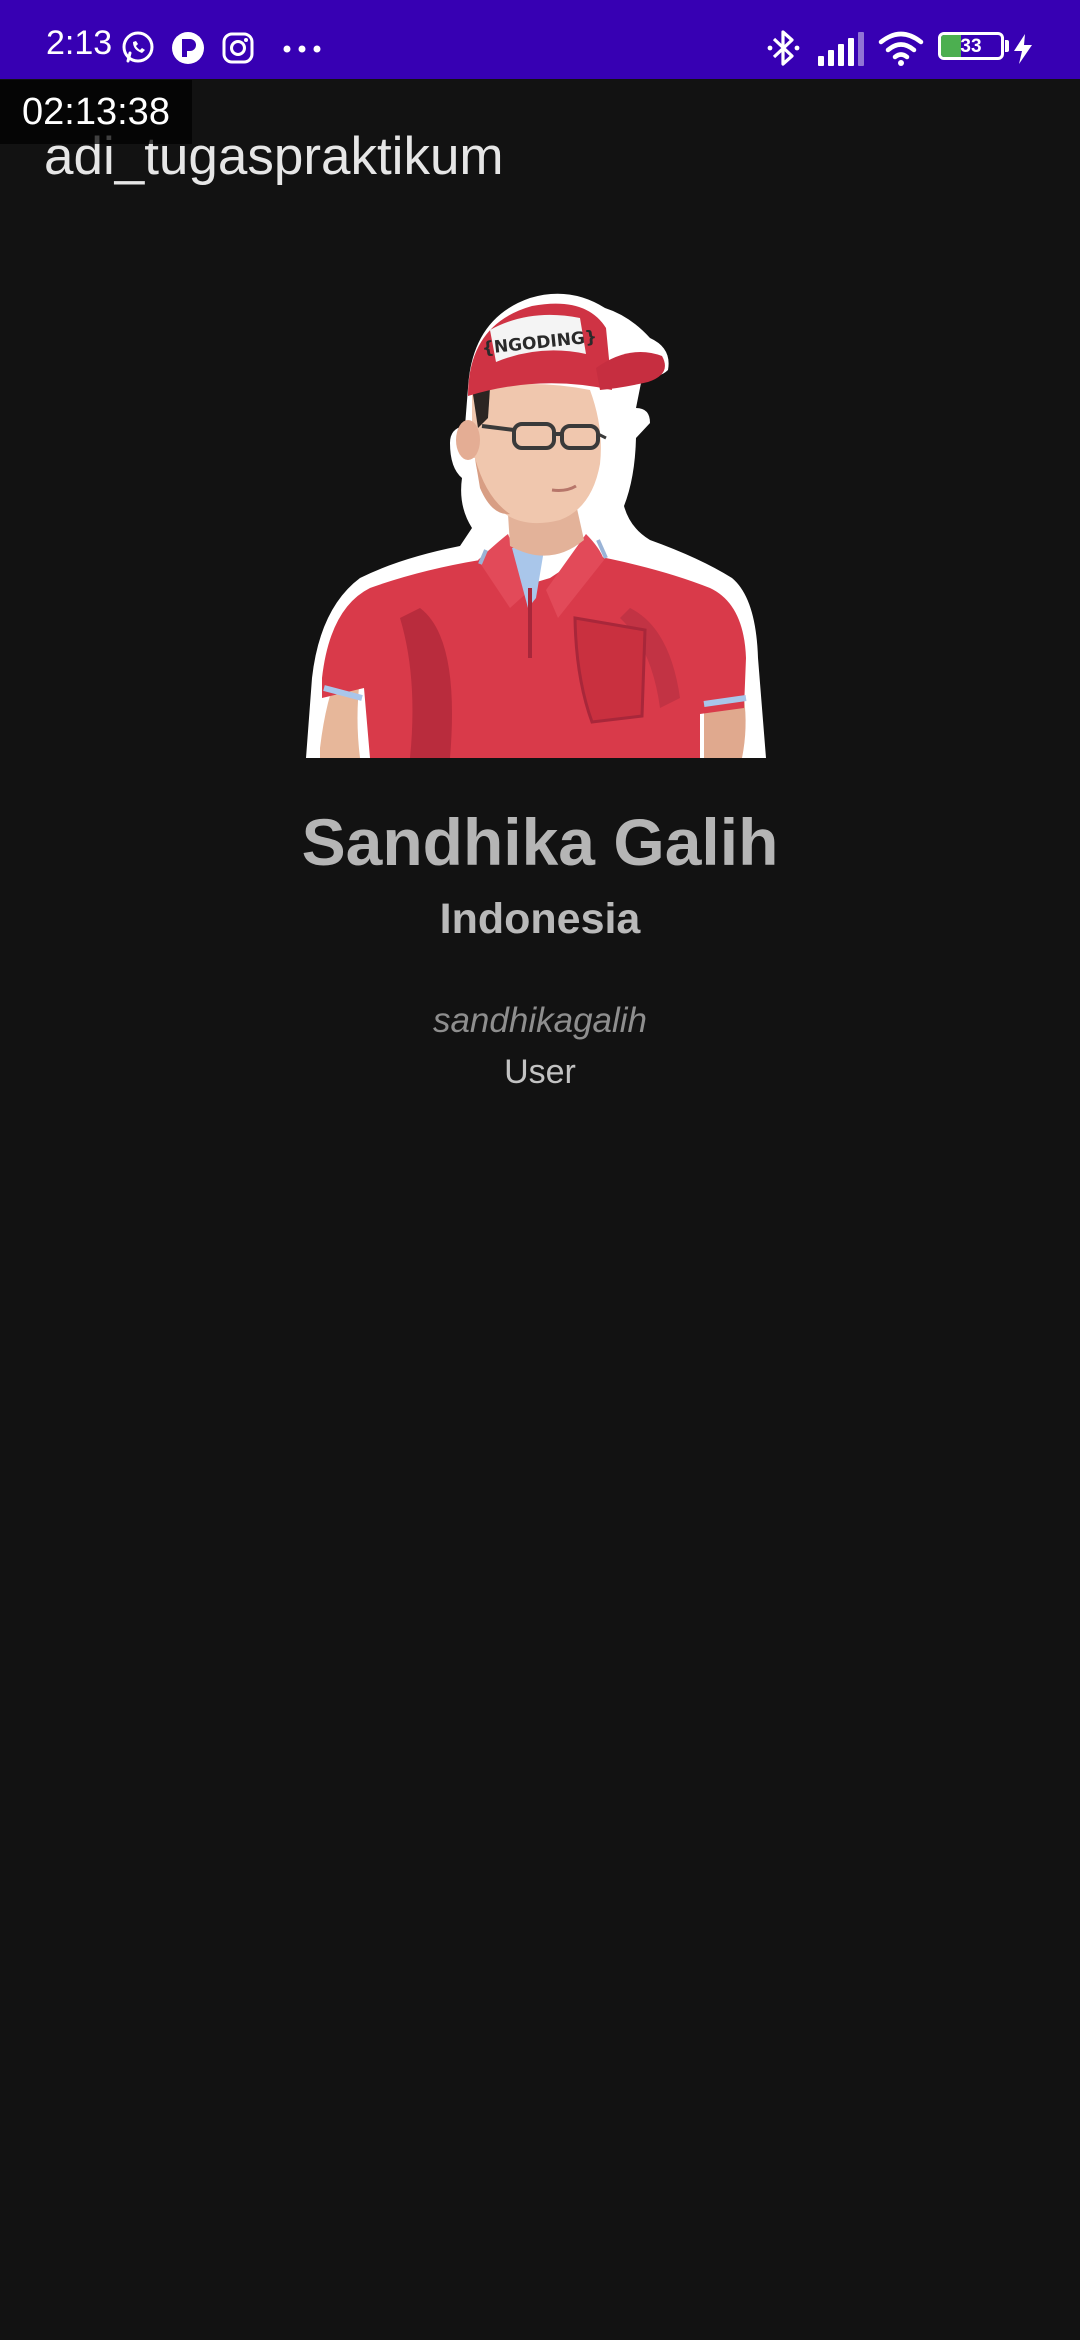 This screenshot has height=2340, width=1080. Describe the element at coordinates (138, 47) in the screenshot. I see `whatsapp-icon` at that location.